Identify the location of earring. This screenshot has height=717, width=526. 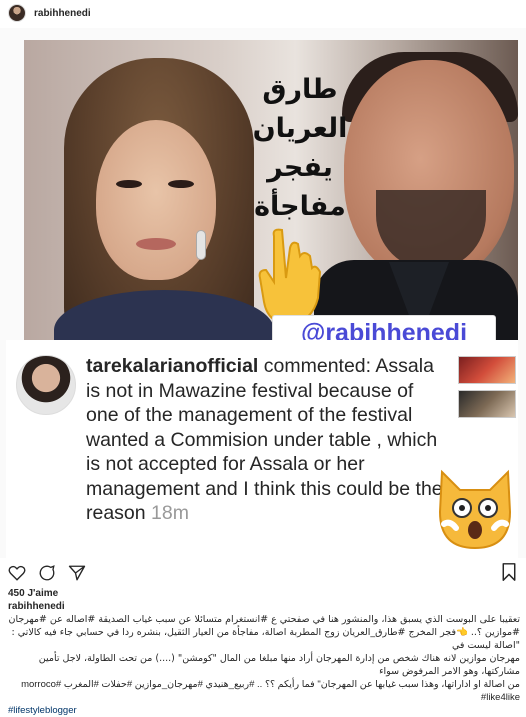
(201, 245).